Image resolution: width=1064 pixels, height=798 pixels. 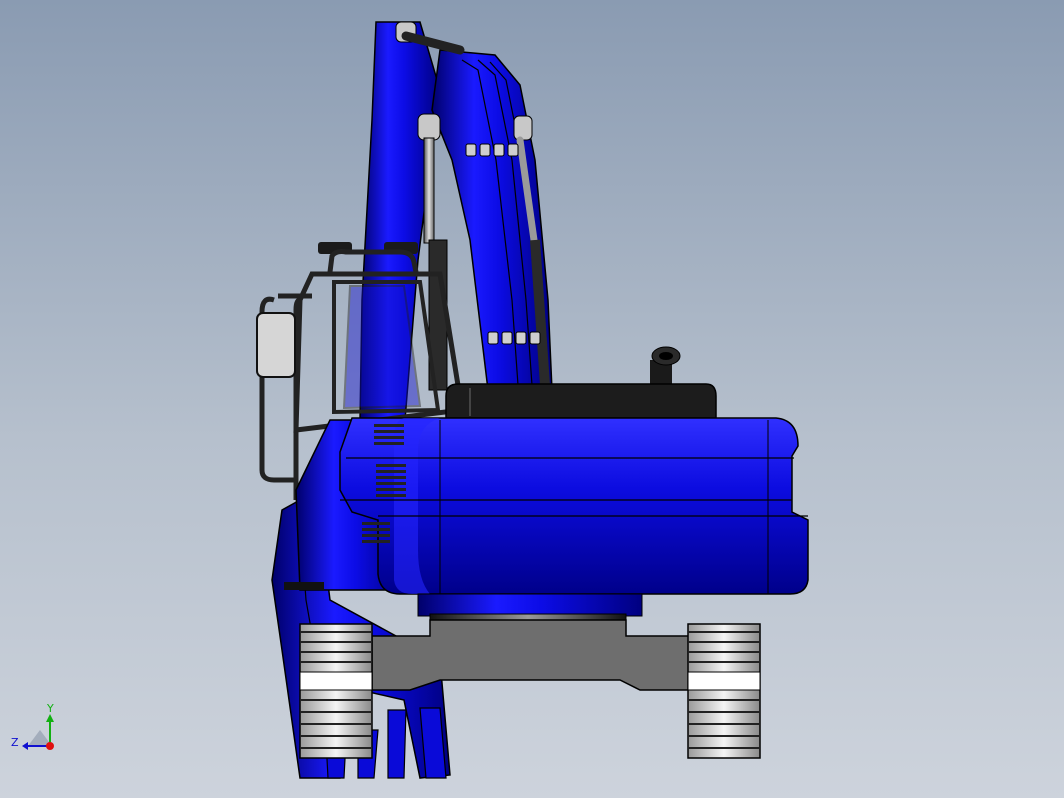 I want to click on reference-triad: Y Z, so click(x=32, y=726).